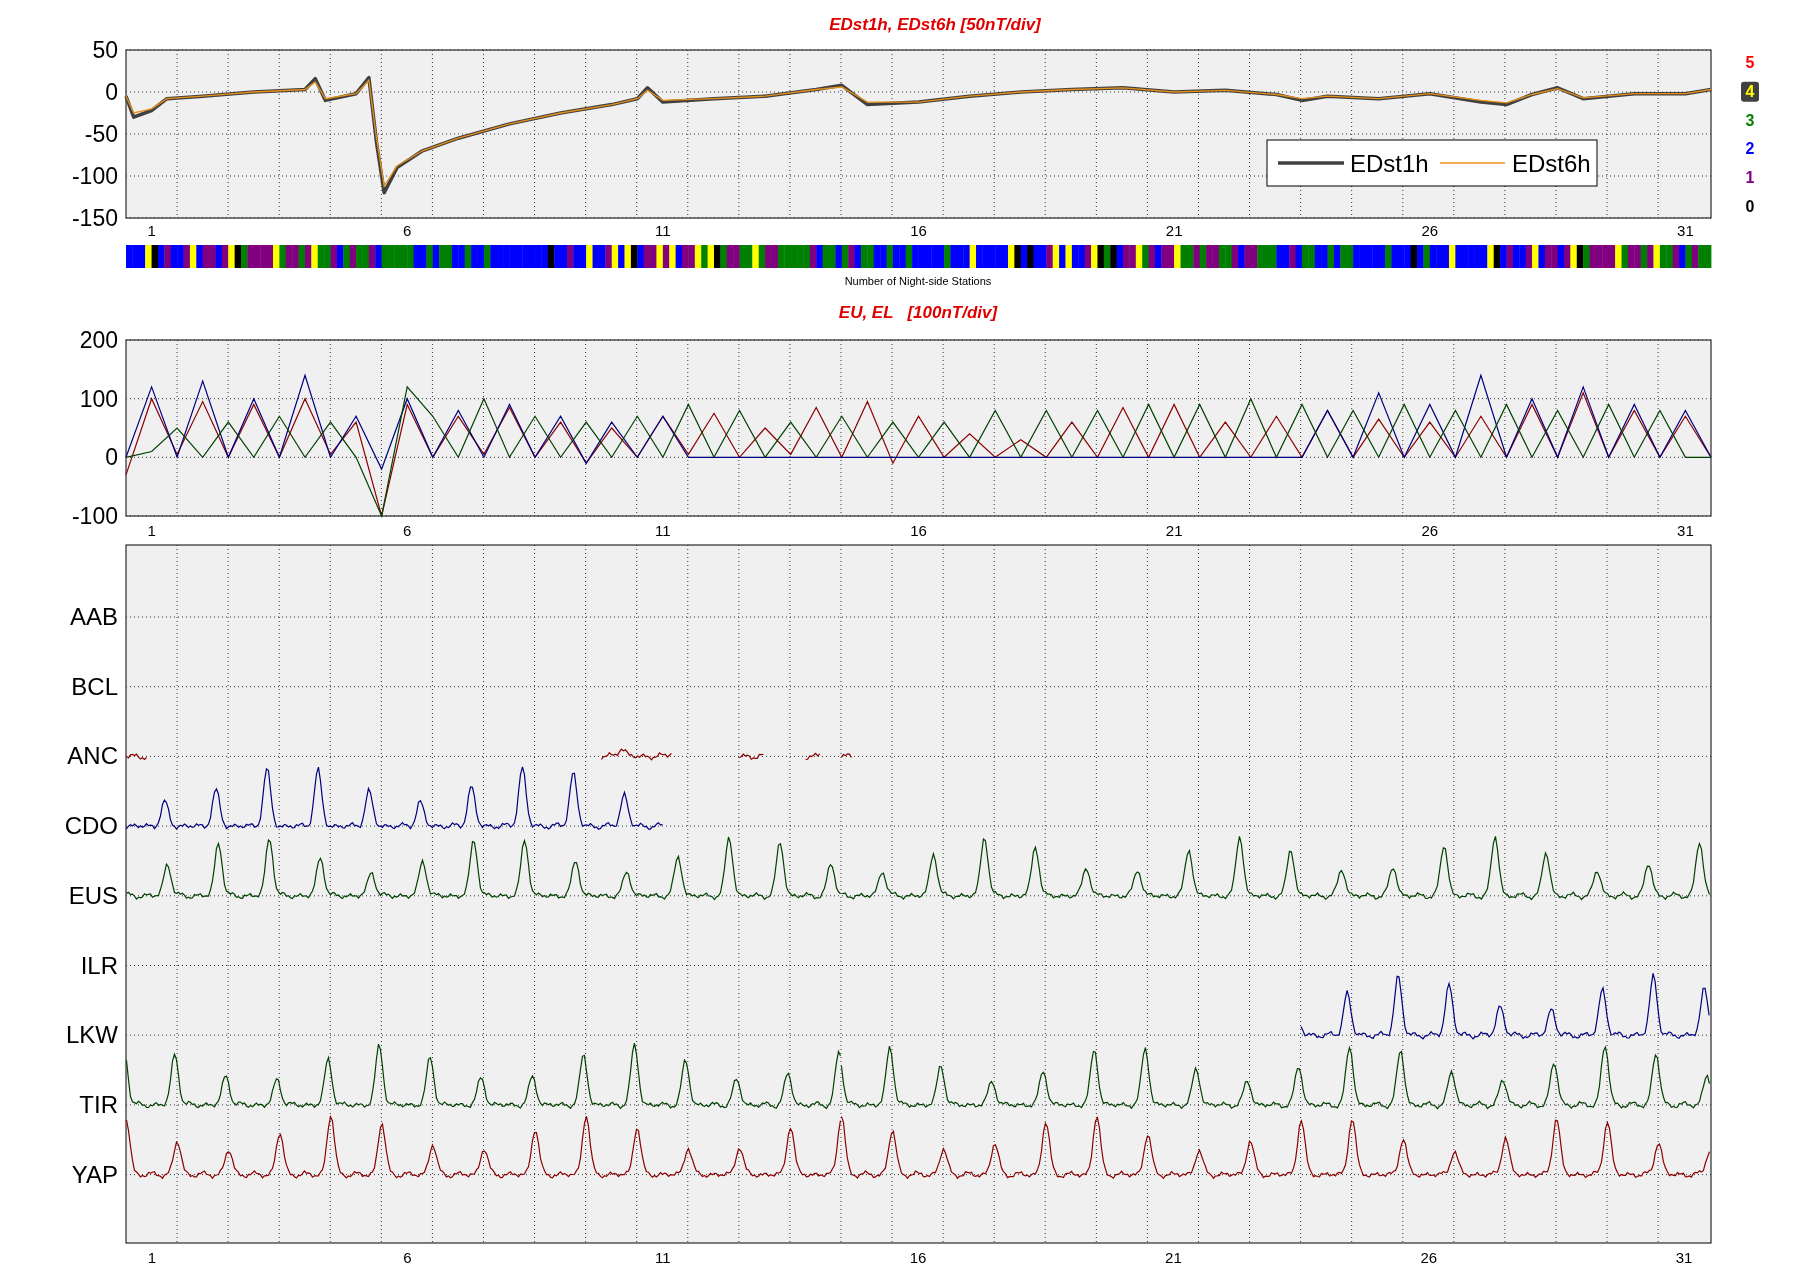 Image resolution: width=1801 pixels, height=1268 pixels. Describe the element at coordinates (1750, 149) in the screenshot. I see `station-count-level: 2` at that location.